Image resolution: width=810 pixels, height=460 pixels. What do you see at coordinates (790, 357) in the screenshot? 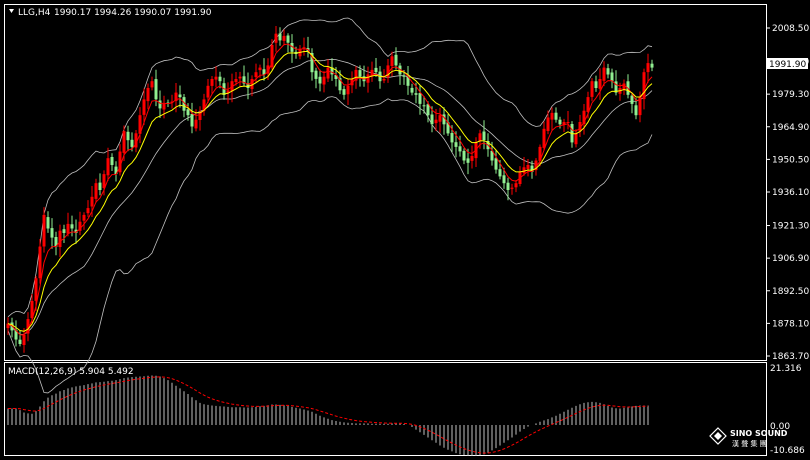
I see `price-tick-label: 1863.70` at bounding box center [790, 357].